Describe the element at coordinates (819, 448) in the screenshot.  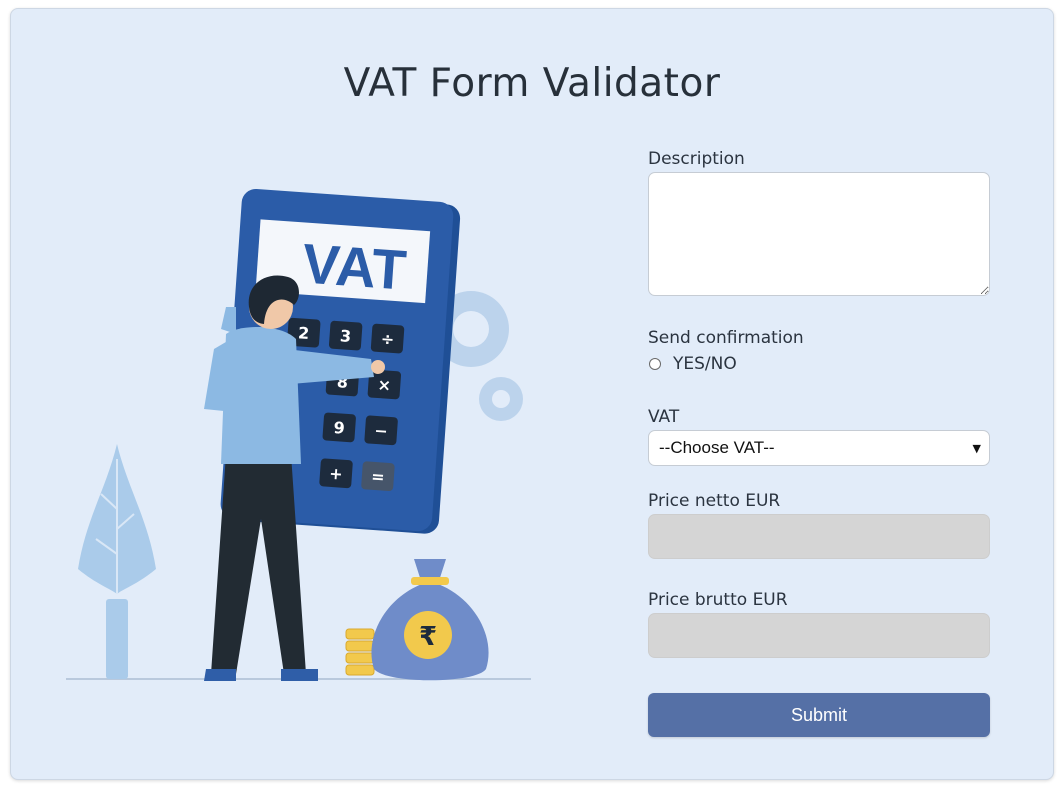
I see `vat-select: --Choose VAT-- ▼` at that location.